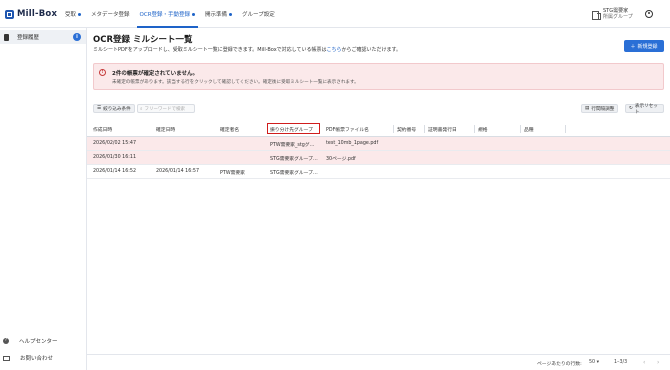 This screenshot has height=370, width=670. I want to click on user-account-icon, so click(649, 14).